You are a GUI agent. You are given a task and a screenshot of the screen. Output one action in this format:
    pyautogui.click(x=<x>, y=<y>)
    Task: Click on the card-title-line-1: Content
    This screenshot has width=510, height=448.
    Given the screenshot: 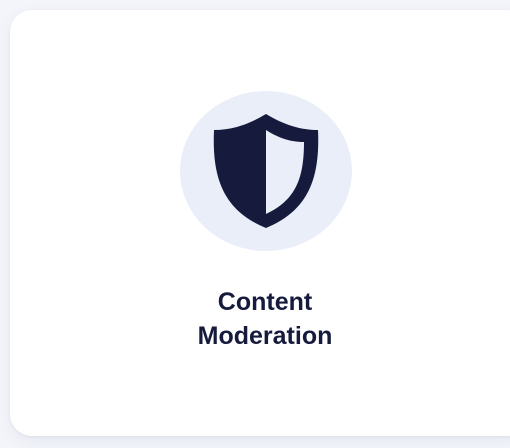 What is the action you would take?
    pyautogui.click(x=265, y=302)
    